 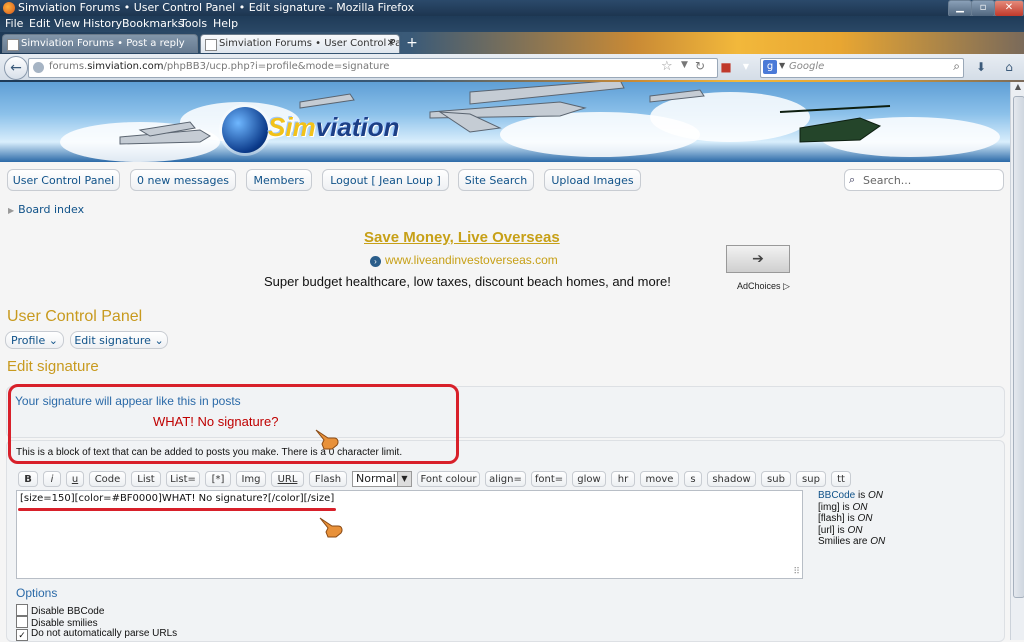 I want to click on history-dropdown-icon: ▼, so click(x=684, y=65).